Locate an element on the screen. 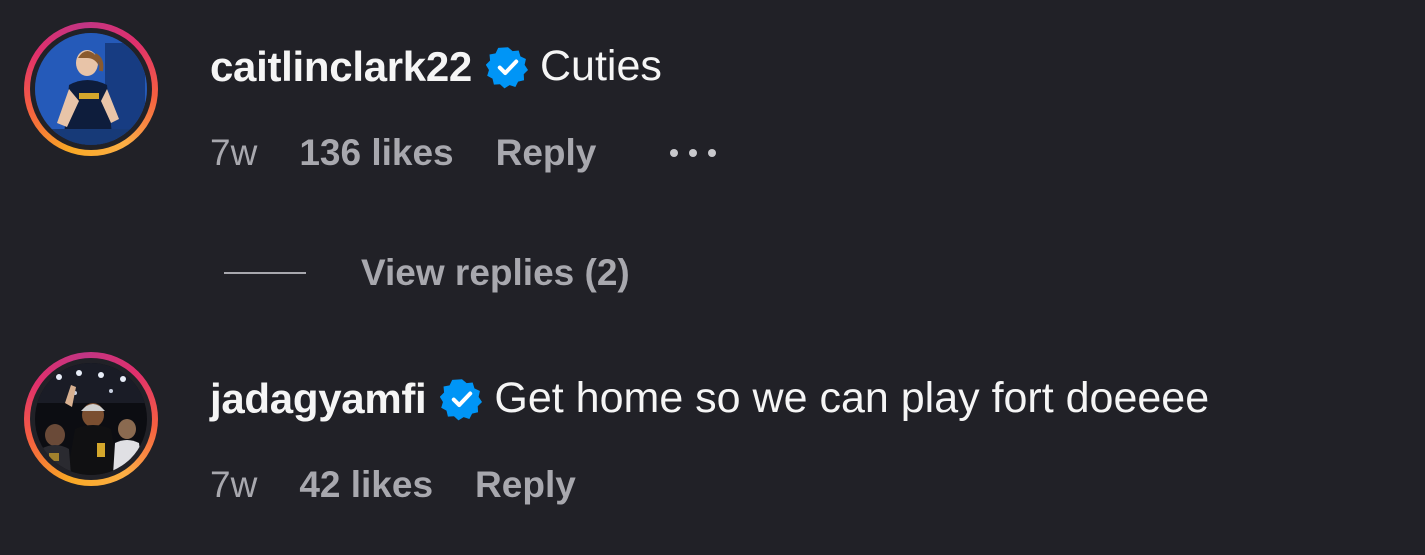 The image size is (1425, 555). comment-header: caitlinclark22 Cuties is located at coordinates (436, 66).